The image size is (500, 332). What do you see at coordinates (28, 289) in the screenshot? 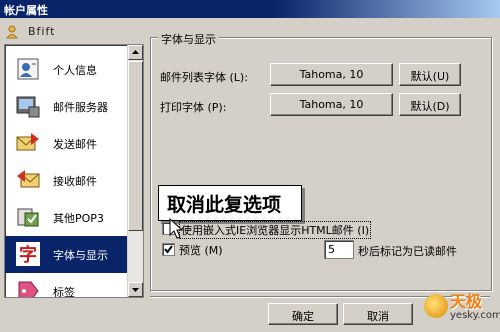
I see `tag-icon` at bounding box center [28, 289].